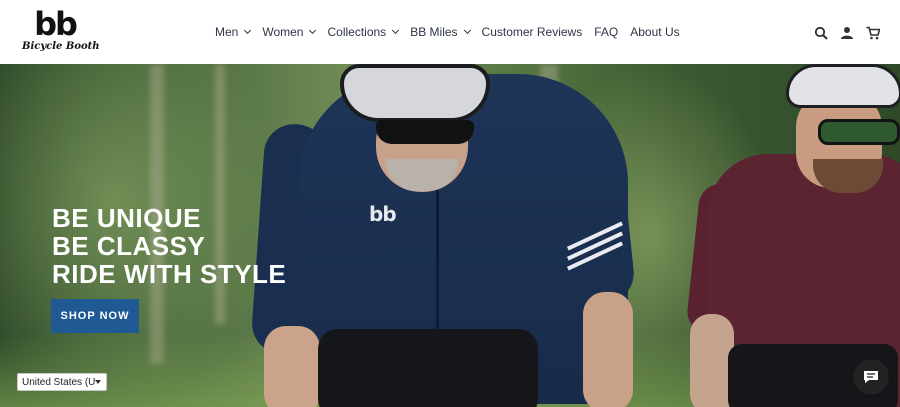  I want to click on nav-item-women: Women, so click(289, 32).